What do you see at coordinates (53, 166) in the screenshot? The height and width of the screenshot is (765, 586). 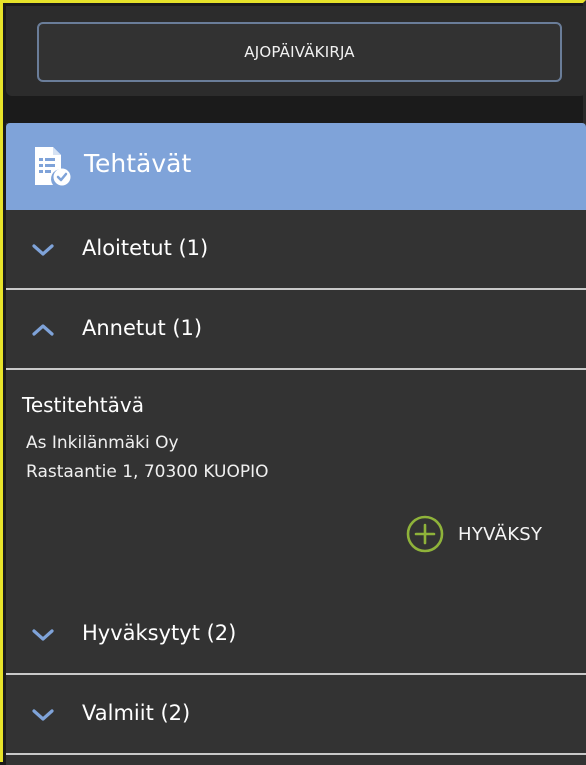 I see `task-document-icon` at bounding box center [53, 166].